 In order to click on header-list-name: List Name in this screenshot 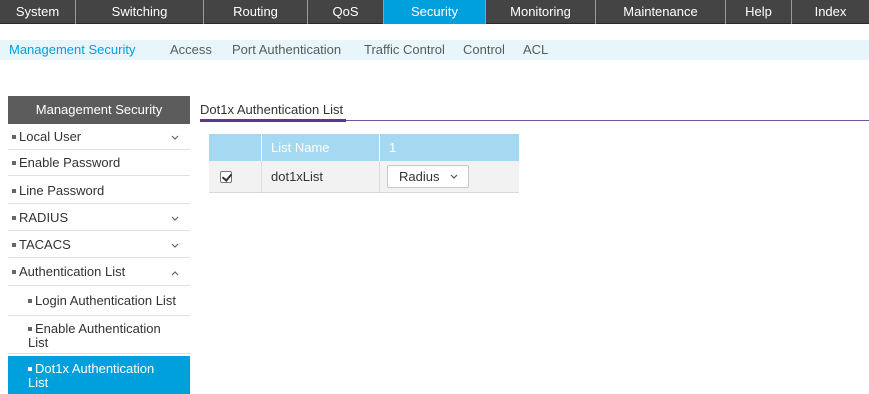, I will do `click(300, 147)`.